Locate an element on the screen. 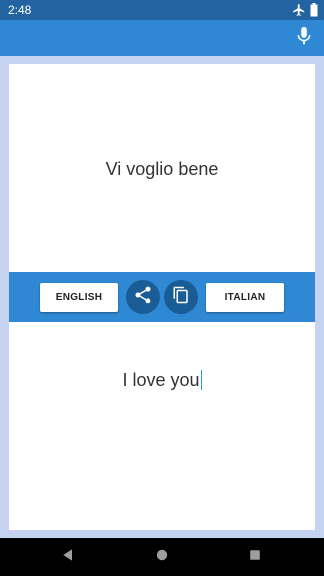  back-icon is located at coordinates (68, 557).